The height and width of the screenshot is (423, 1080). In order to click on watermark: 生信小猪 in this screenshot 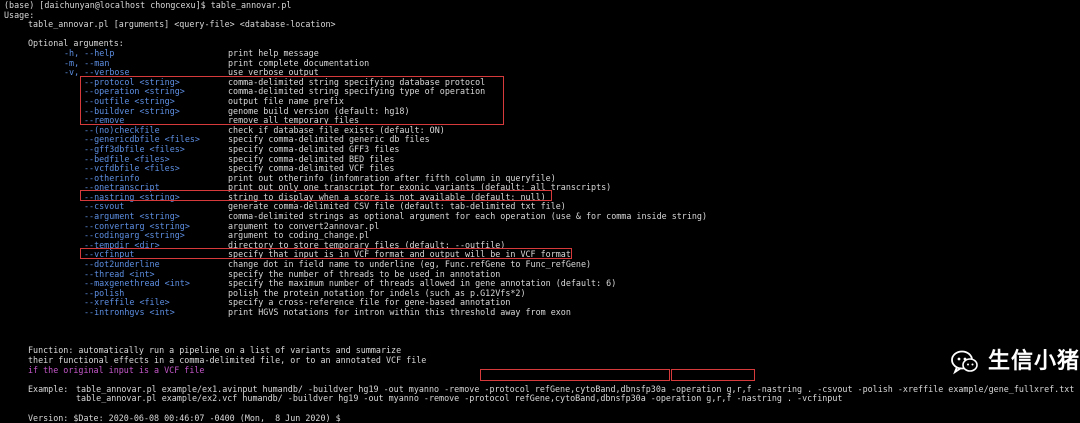, I will do `click(1015, 362)`.